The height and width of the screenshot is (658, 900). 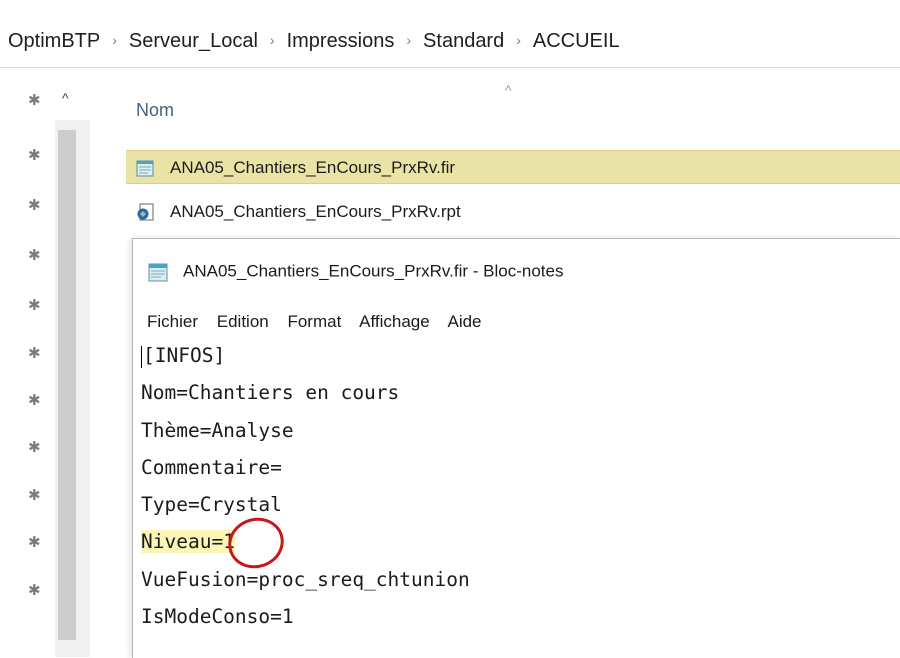 I want to click on text-line-highlighted: Niveau=1, so click(x=188, y=542).